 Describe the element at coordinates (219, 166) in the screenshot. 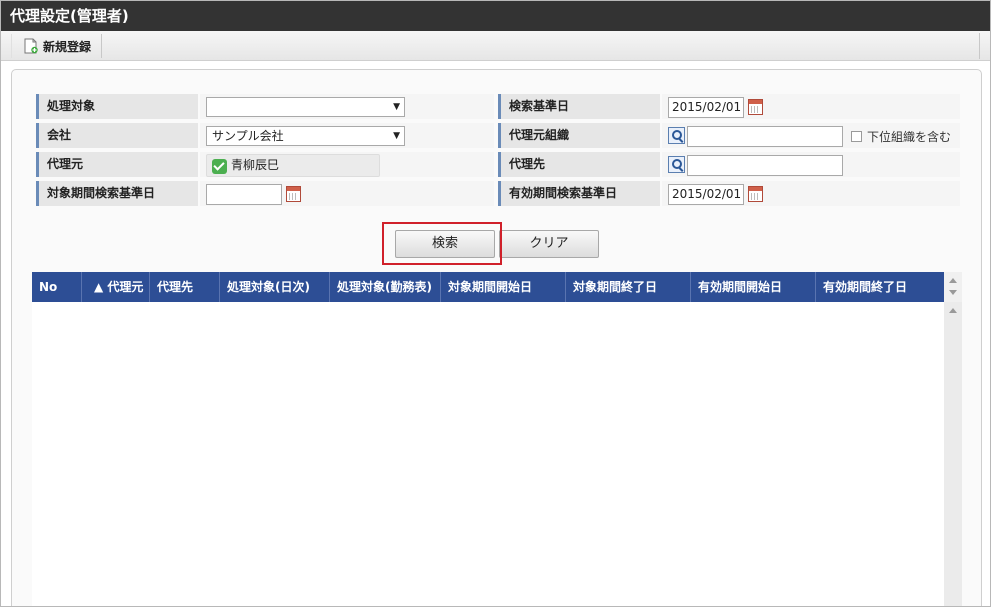

I see `check-icon` at that location.